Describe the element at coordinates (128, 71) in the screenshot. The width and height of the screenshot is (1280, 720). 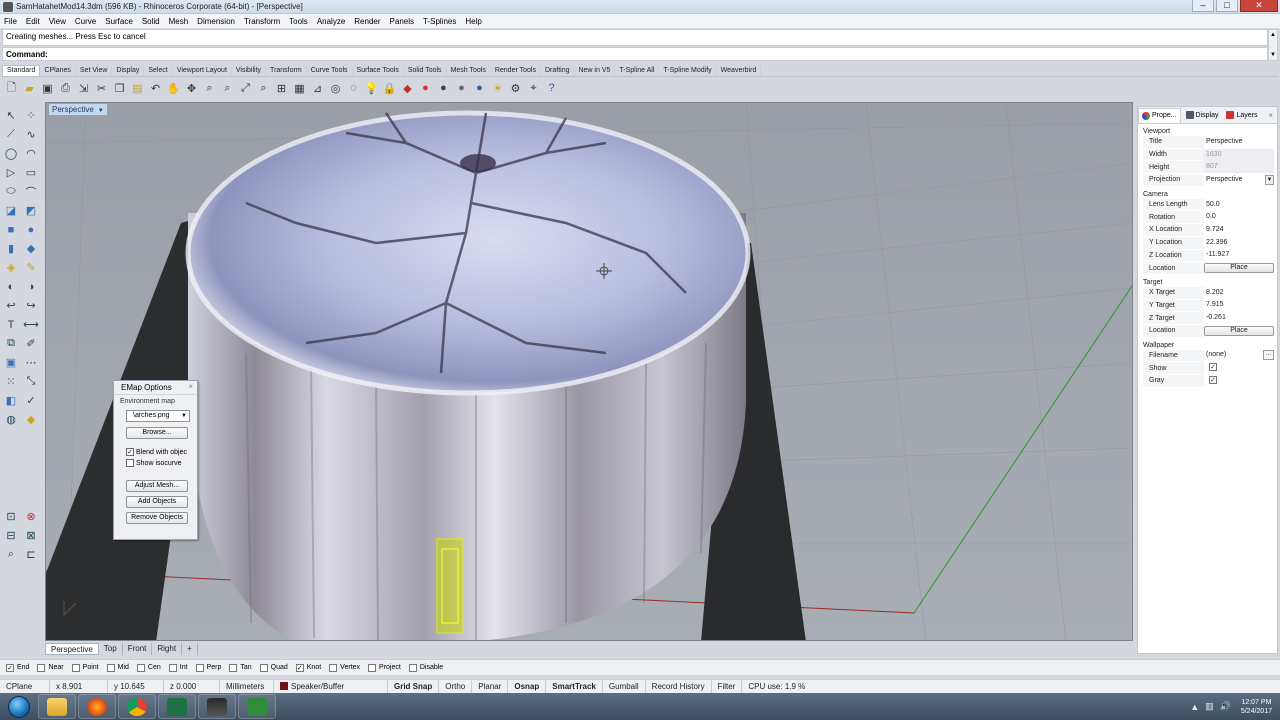
I see `tab-display: Display` at that location.